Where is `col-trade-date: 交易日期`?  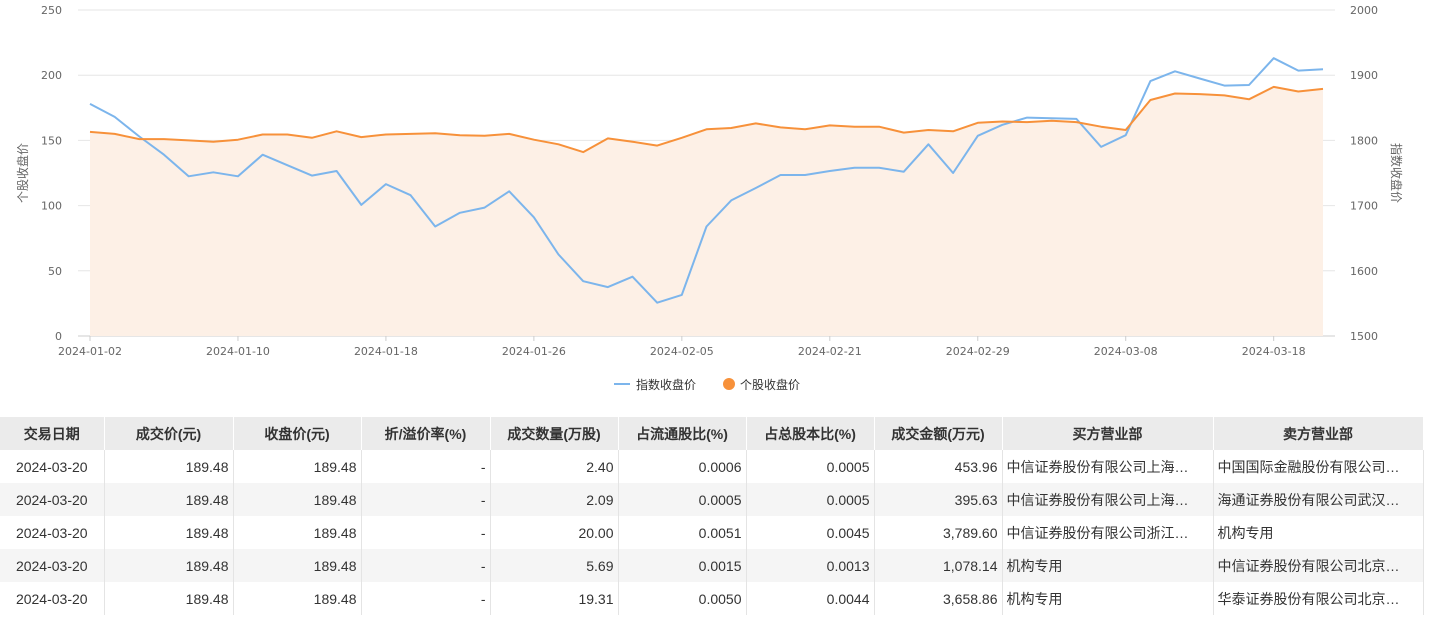 col-trade-date: 交易日期 is located at coordinates (52, 433).